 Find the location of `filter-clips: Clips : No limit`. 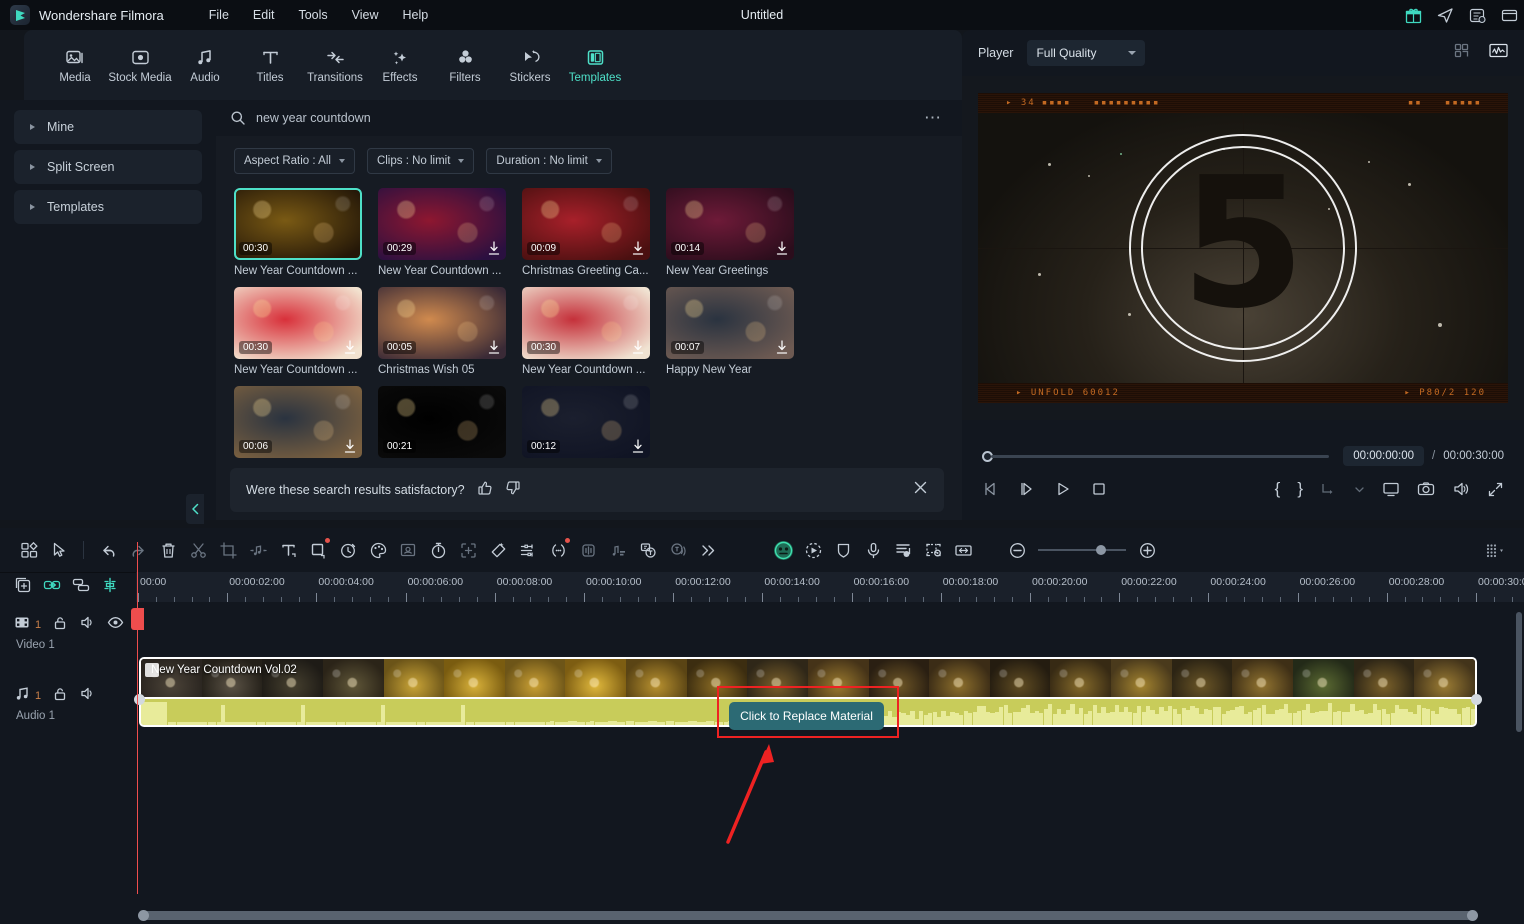

filter-clips: Clips : No limit is located at coordinates (420, 161).